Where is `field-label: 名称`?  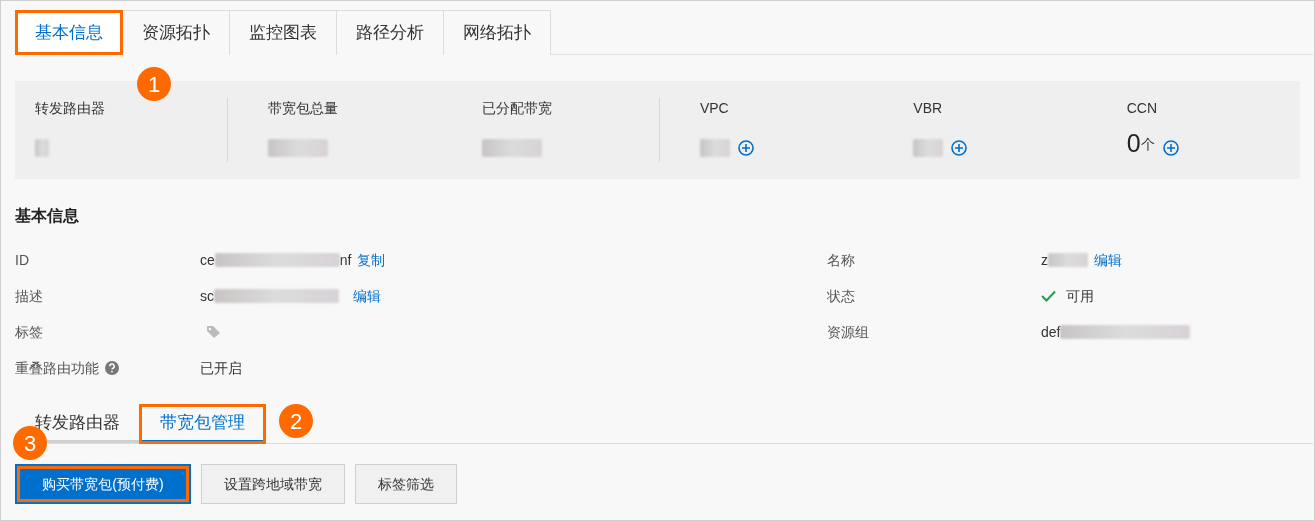 field-label: 名称 is located at coordinates (841, 260).